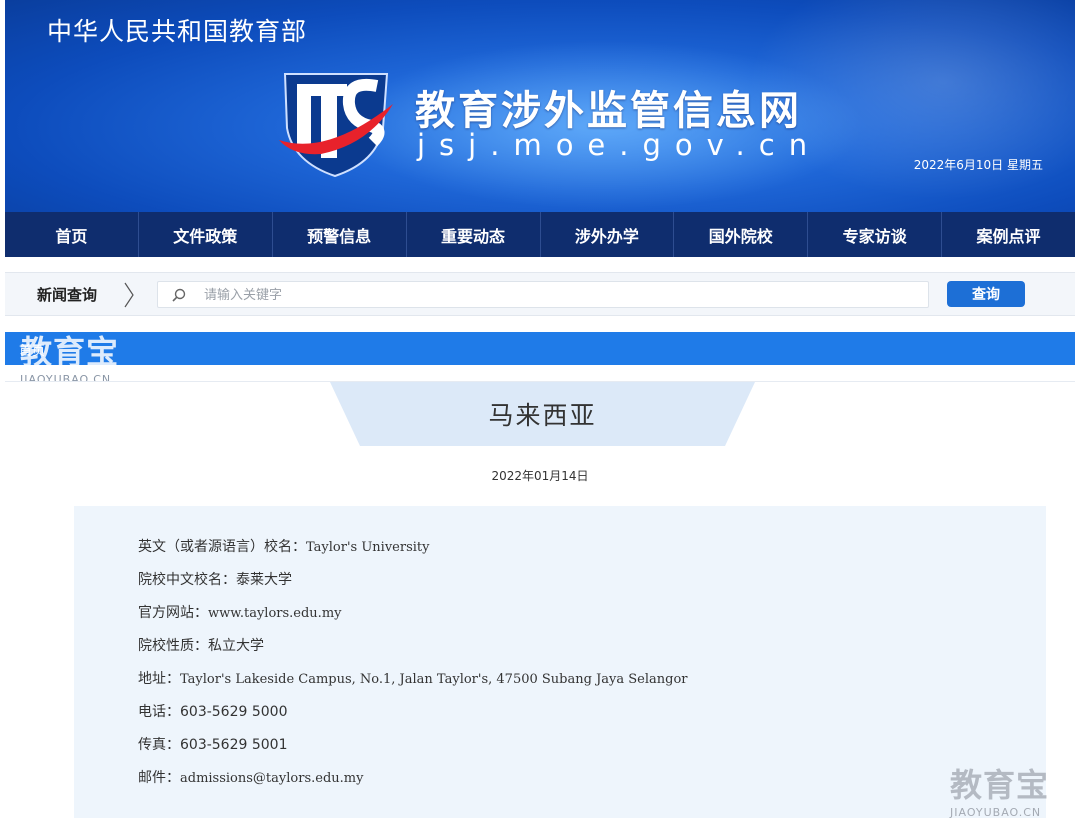 The image size is (1080, 835). I want to click on field-value: 泰莱大学, so click(264, 580).